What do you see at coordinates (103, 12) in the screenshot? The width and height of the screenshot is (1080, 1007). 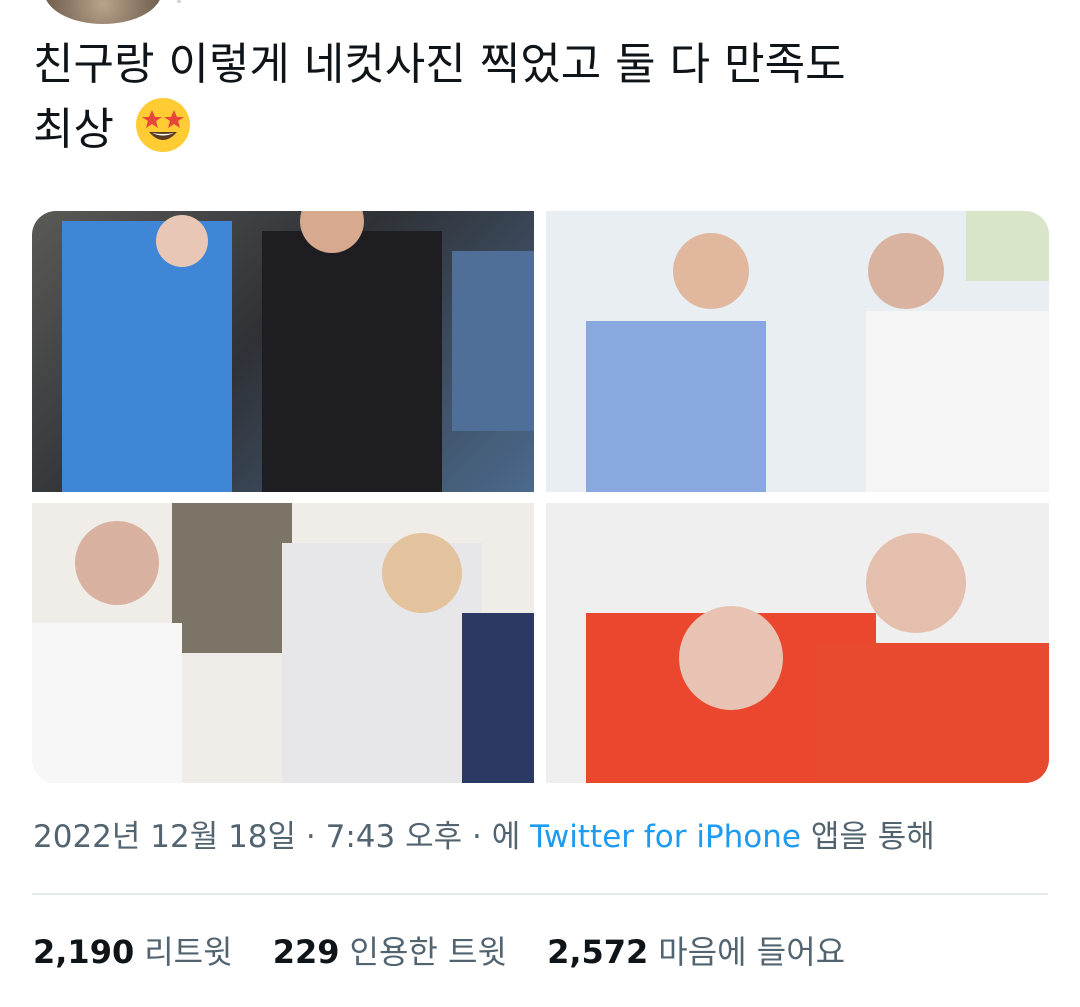 I see `author-avatar` at bounding box center [103, 12].